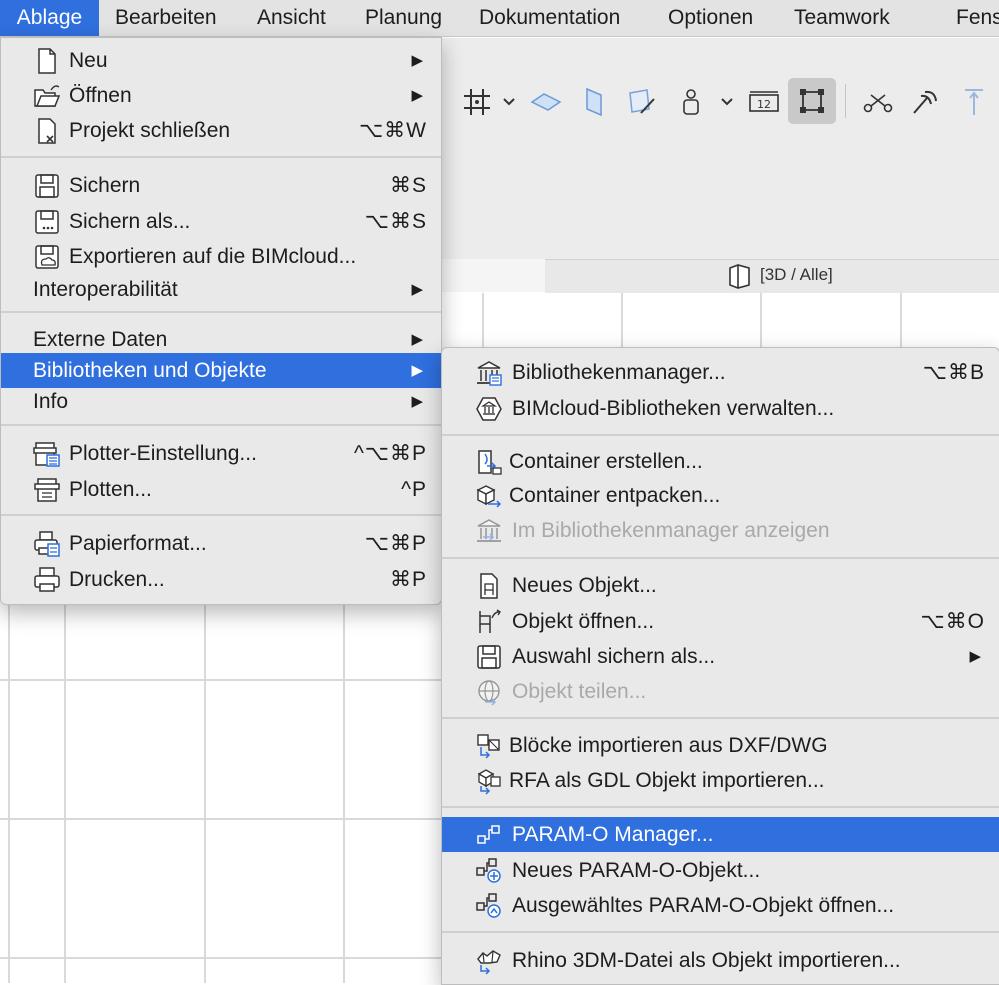 Image resolution: width=999 pixels, height=985 pixels. I want to click on import-rhino-icon, so click(489, 961).